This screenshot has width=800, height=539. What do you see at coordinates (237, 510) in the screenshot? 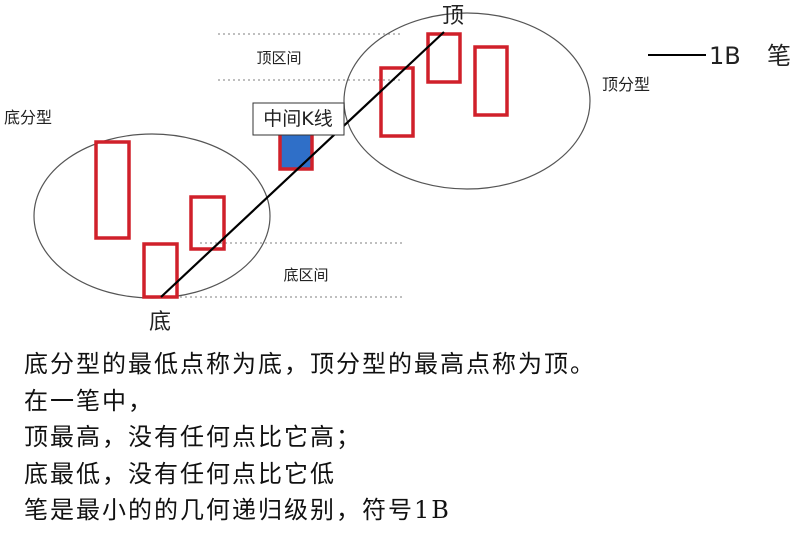
I see `explanation-line: 笔是最小的的几何递归级别，符号1B` at bounding box center [237, 510].